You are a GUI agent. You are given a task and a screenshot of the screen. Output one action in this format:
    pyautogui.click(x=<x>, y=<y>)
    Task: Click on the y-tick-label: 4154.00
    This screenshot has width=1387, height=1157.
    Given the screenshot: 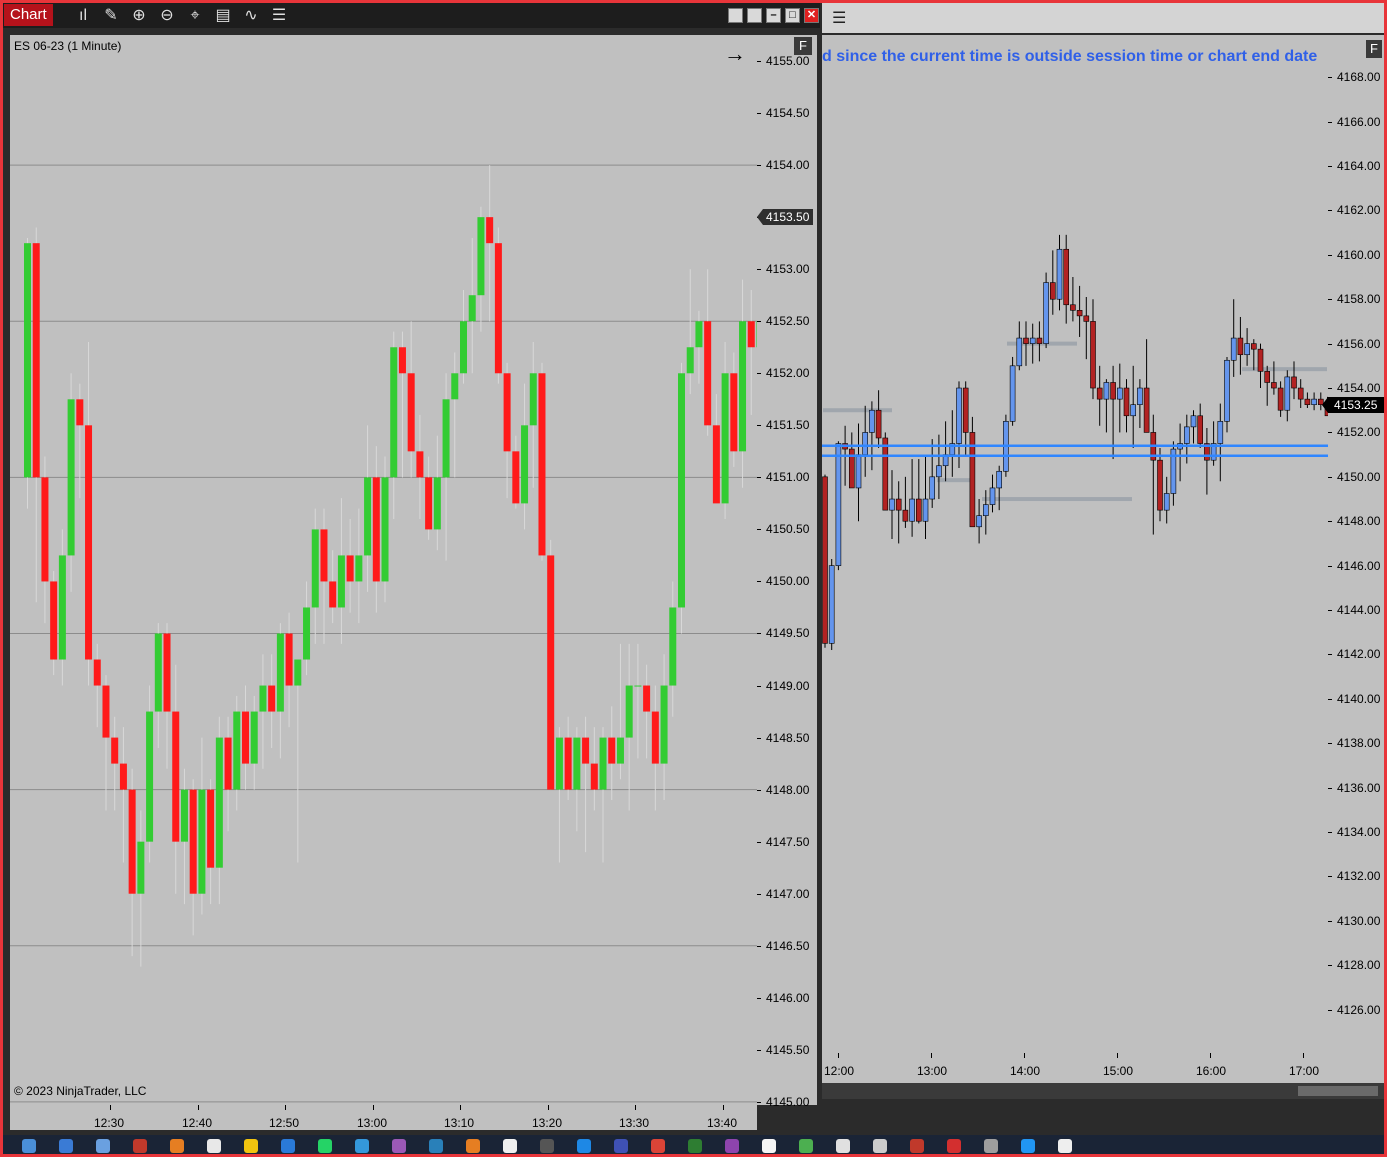 What is the action you would take?
    pyautogui.click(x=1359, y=388)
    